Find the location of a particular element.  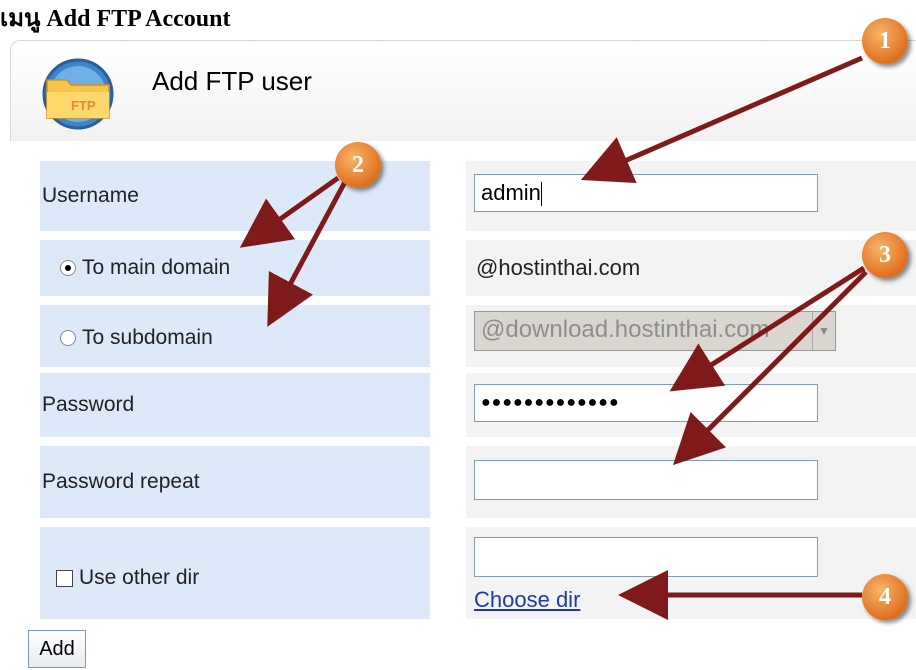

annotation-badge-1: 1 is located at coordinates (885, 41).